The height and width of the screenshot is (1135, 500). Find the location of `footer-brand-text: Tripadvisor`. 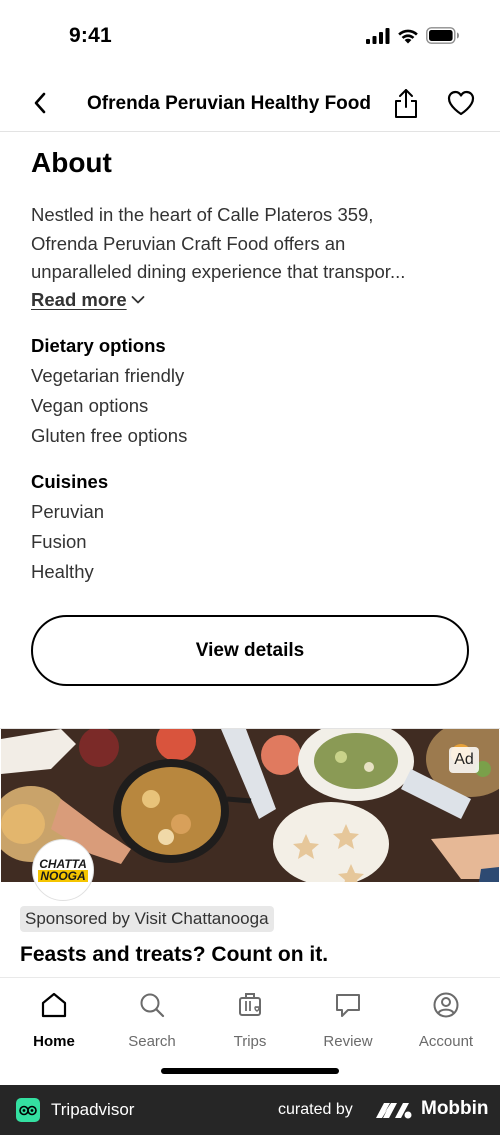

footer-brand-text: Tripadvisor is located at coordinates (93, 1109).